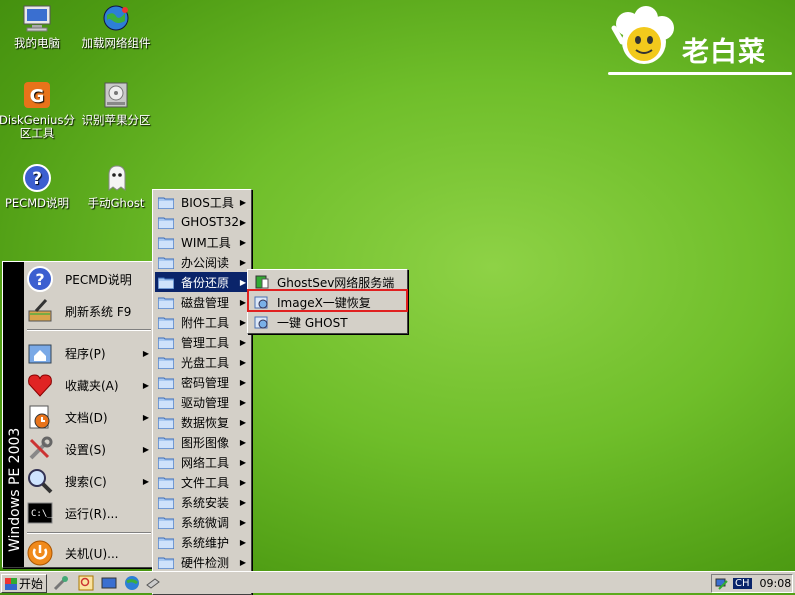 The width and height of the screenshot is (795, 595). What do you see at coordinates (202, 382) in the screenshot?
I see `programs-item: 密码管理 ▶` at bounding box center [202, 382].